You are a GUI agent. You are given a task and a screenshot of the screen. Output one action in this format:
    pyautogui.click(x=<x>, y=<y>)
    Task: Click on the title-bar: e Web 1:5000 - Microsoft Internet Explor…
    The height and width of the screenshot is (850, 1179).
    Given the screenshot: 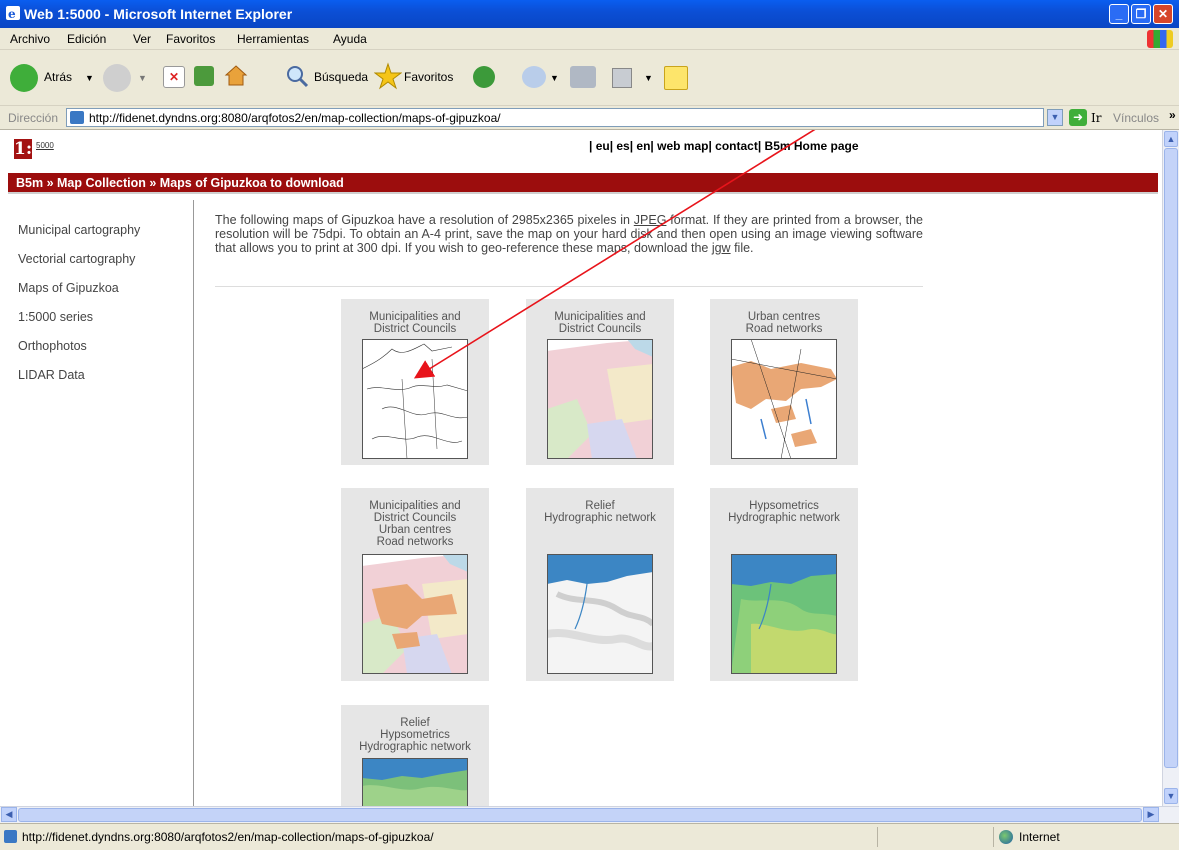 What is the action you would take?
    pyautogui.click(x=589, y=14)
    